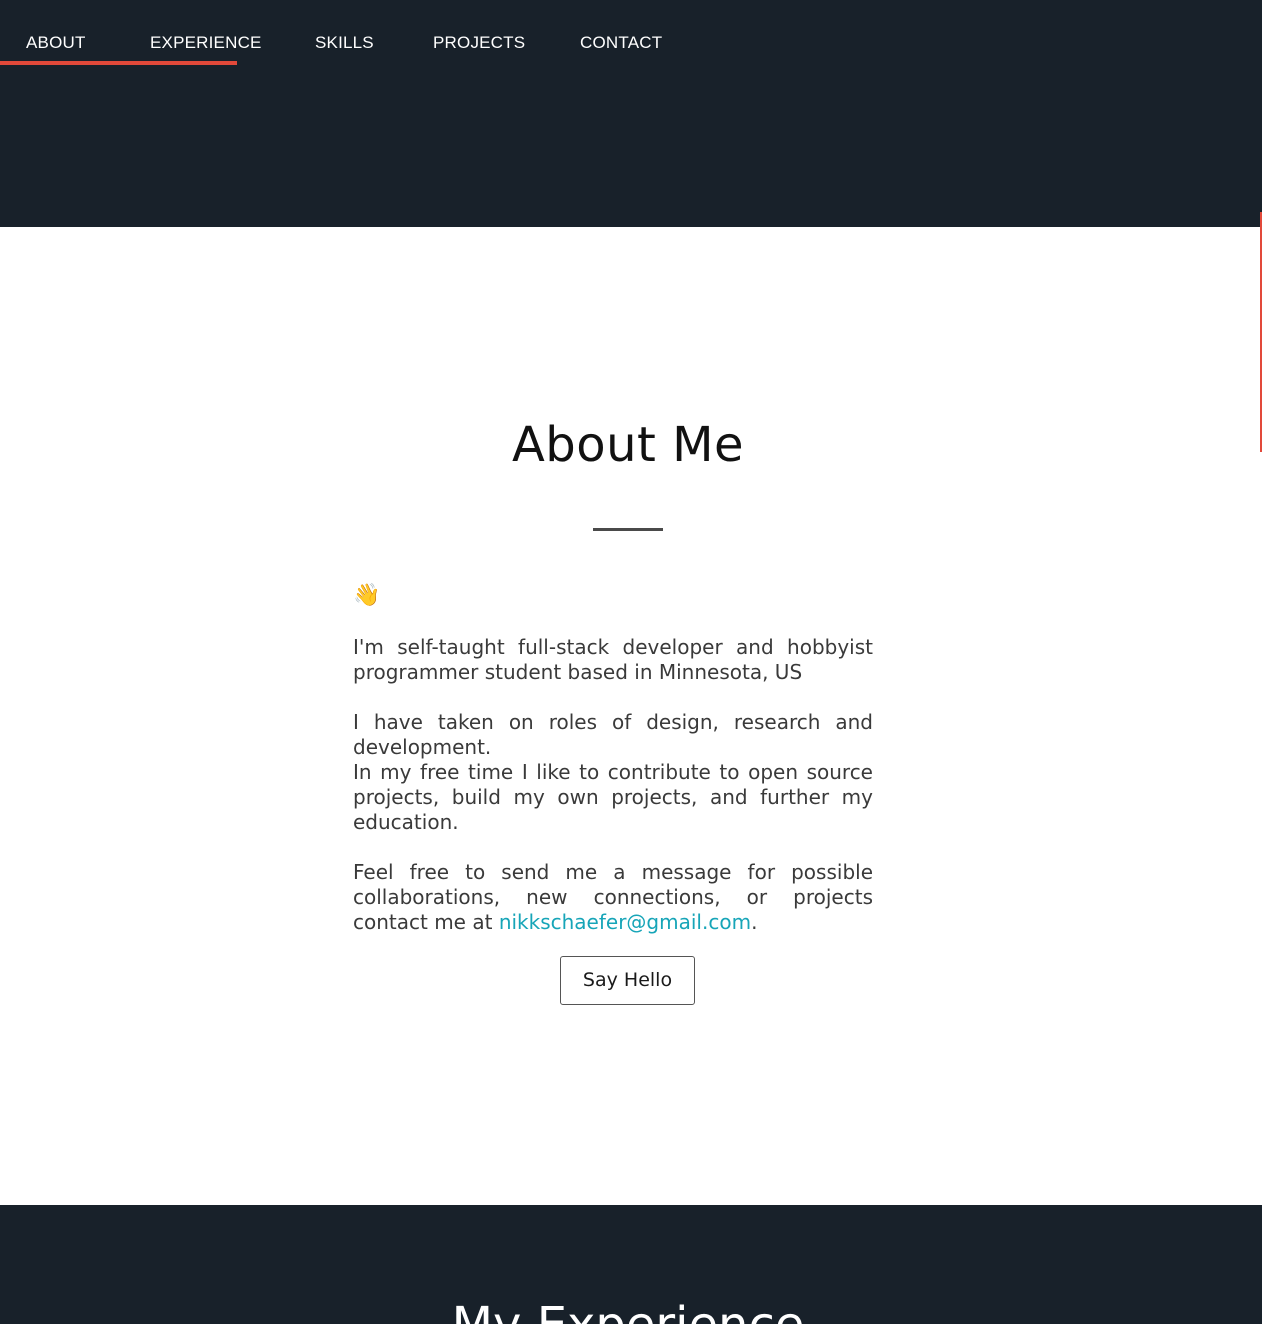 The width and height of the screenshot is (1262, 1324). What do you see at coordinates (118, 63) in the screenshot?
I see `nav-active-indicator` at bounding box center [118, 63].